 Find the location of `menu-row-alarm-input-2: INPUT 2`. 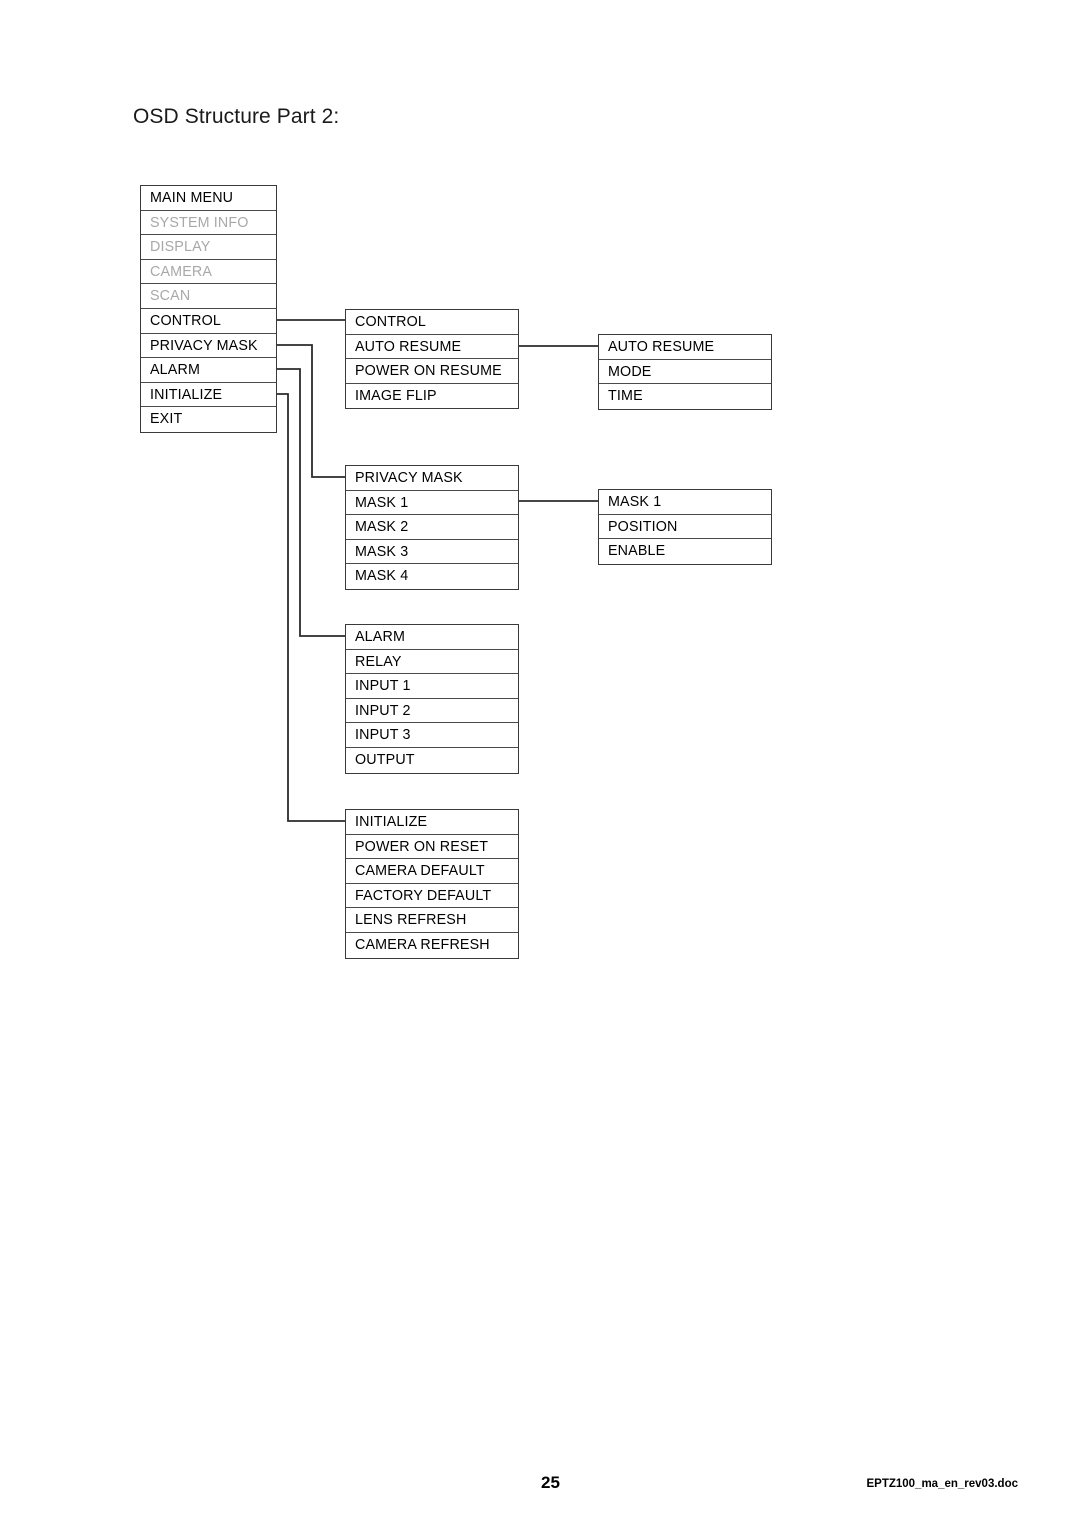

menu-row-alarm-input-2: INPUT 2 is located at coordinates (432, 711).